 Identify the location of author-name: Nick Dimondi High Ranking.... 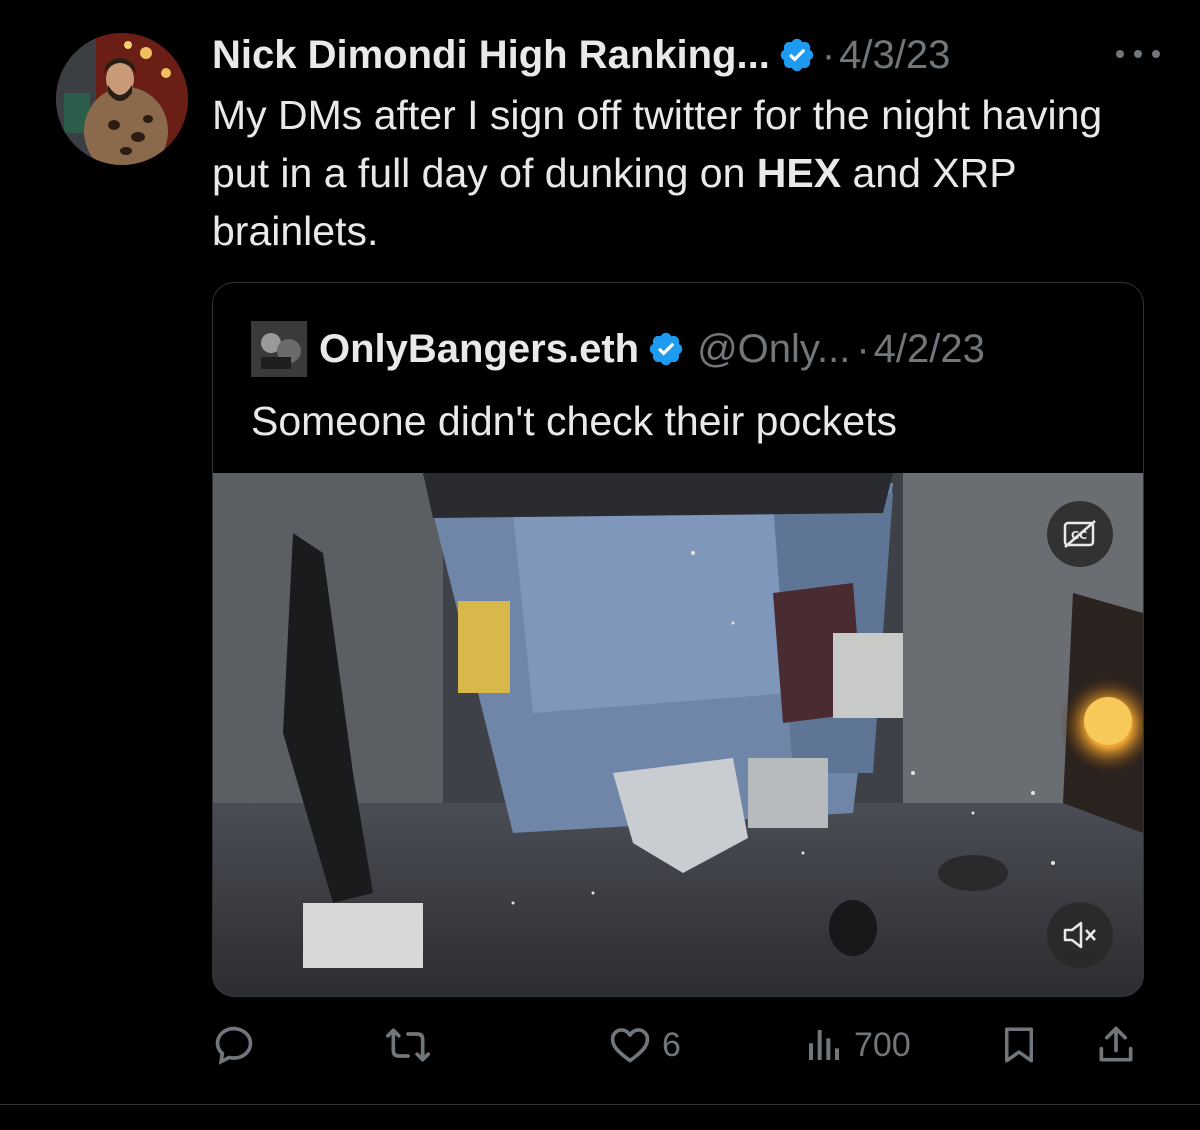
(491, 55).